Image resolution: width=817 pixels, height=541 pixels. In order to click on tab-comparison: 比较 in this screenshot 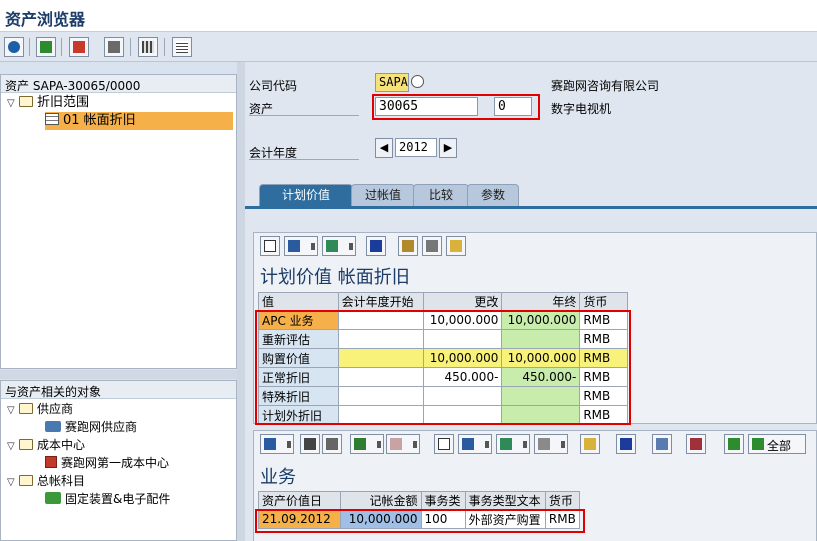, I will do `click(441, 195)`.